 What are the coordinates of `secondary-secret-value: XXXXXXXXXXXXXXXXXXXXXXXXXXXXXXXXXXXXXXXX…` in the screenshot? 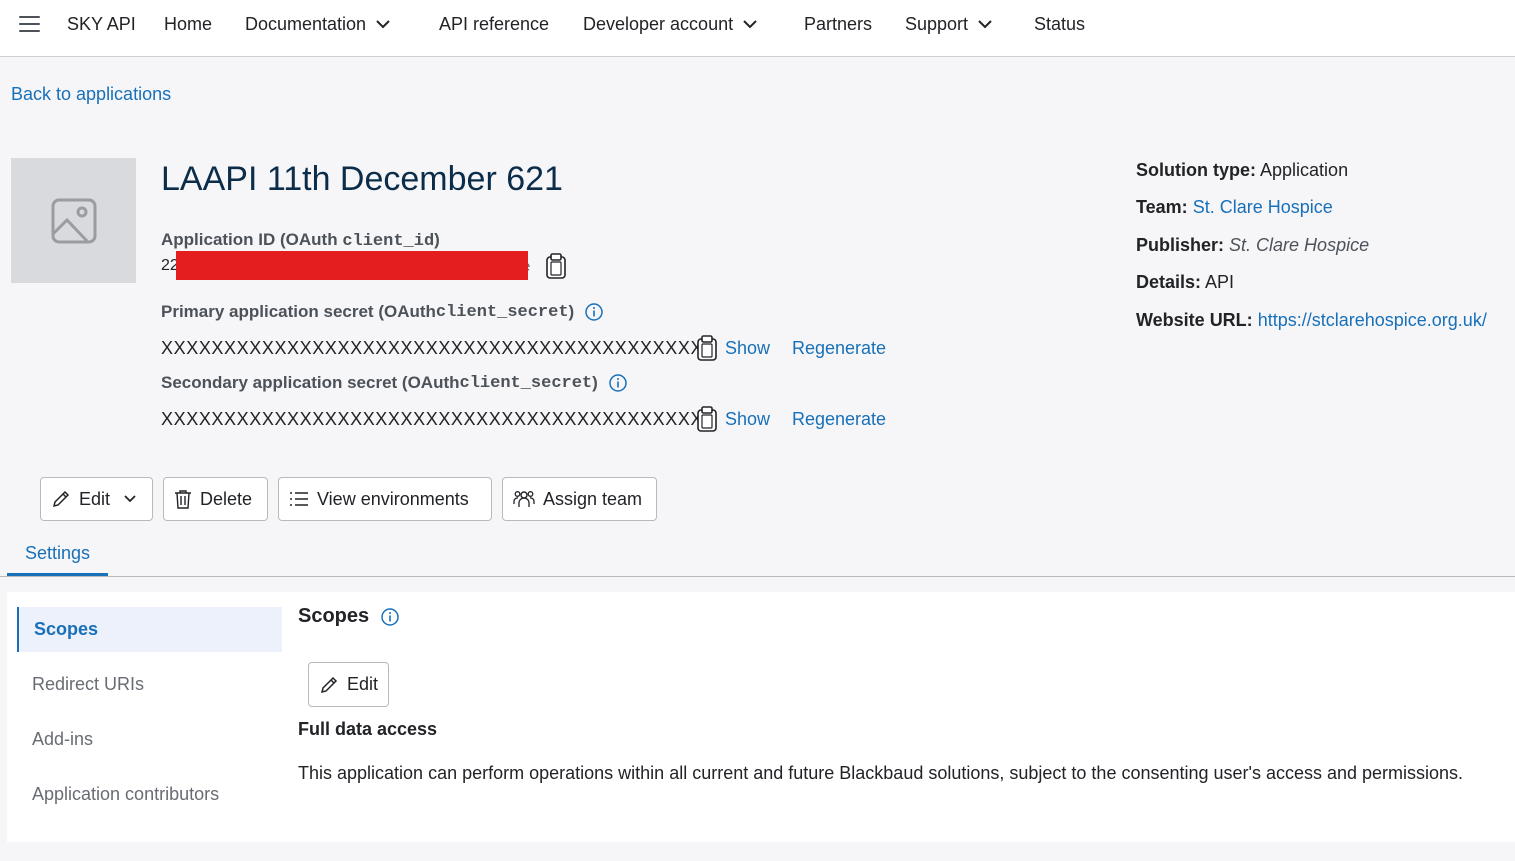 It's located at (438, 419).